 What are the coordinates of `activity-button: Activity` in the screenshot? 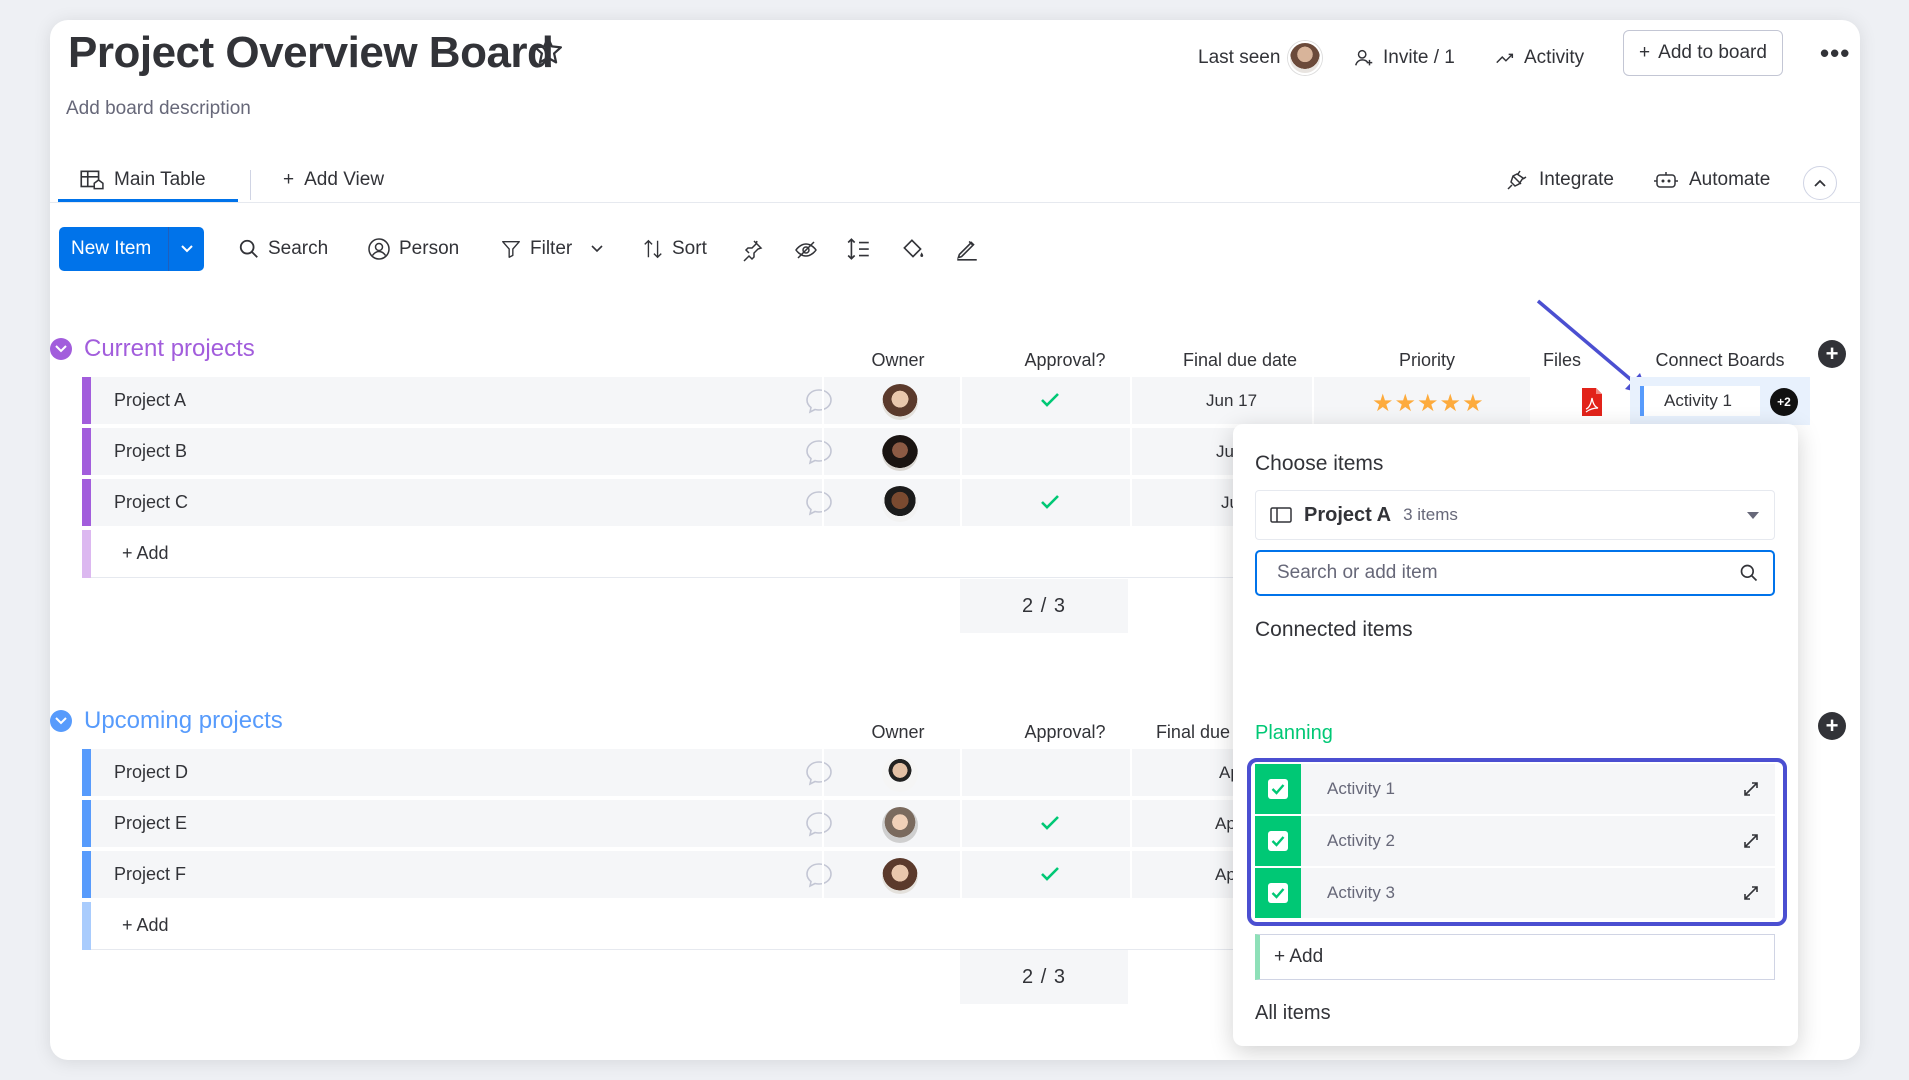 It's located at (1539, 58).